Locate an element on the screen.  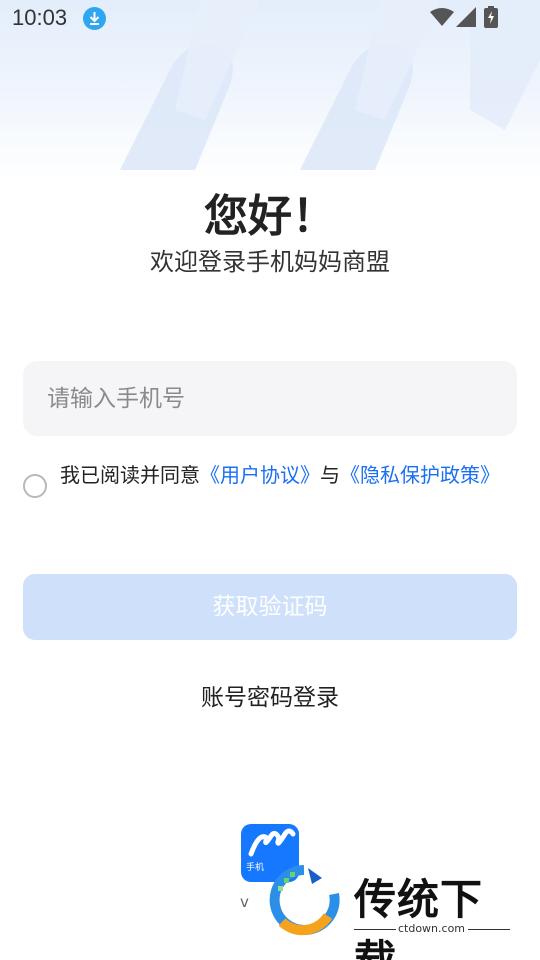
status-time: 10:03 is located at coordinates (40, 17).